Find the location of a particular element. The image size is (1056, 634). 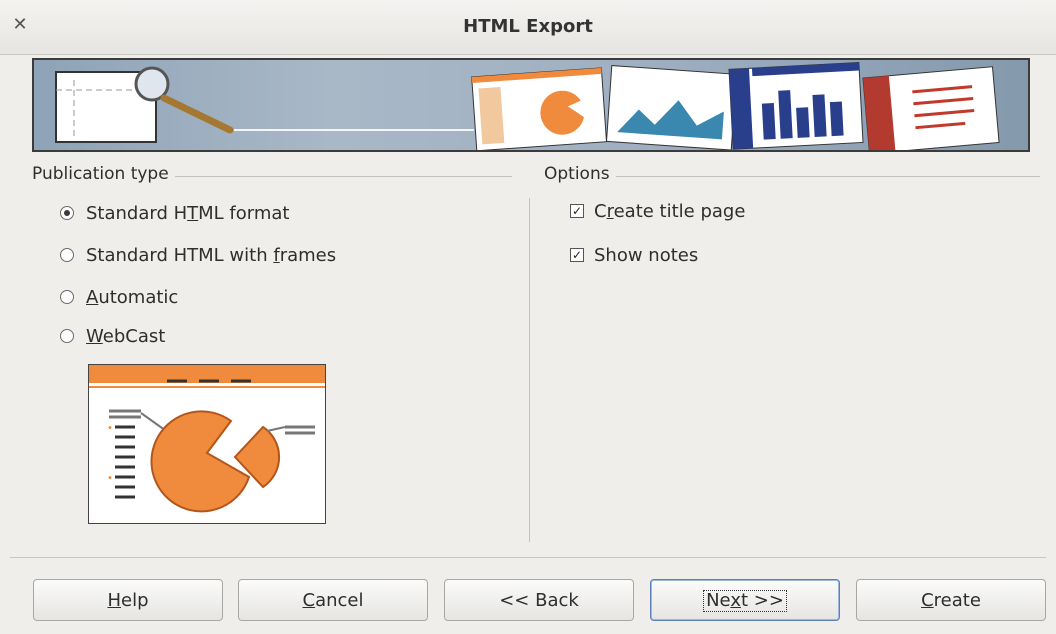

radio-automatic: Automatic is located at coordinates (119, 297).